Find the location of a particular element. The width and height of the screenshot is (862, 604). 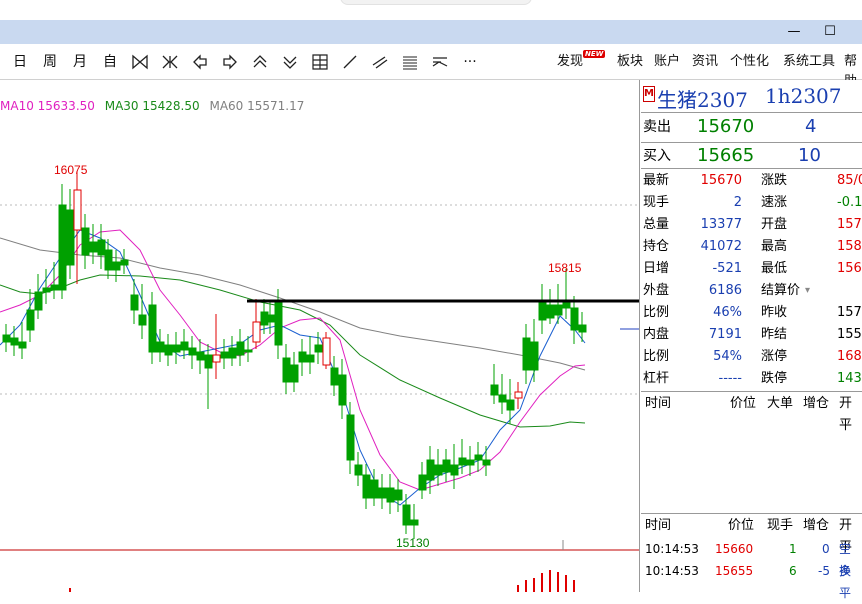

quote-label: 日增 is located at coordinates (656, 268).